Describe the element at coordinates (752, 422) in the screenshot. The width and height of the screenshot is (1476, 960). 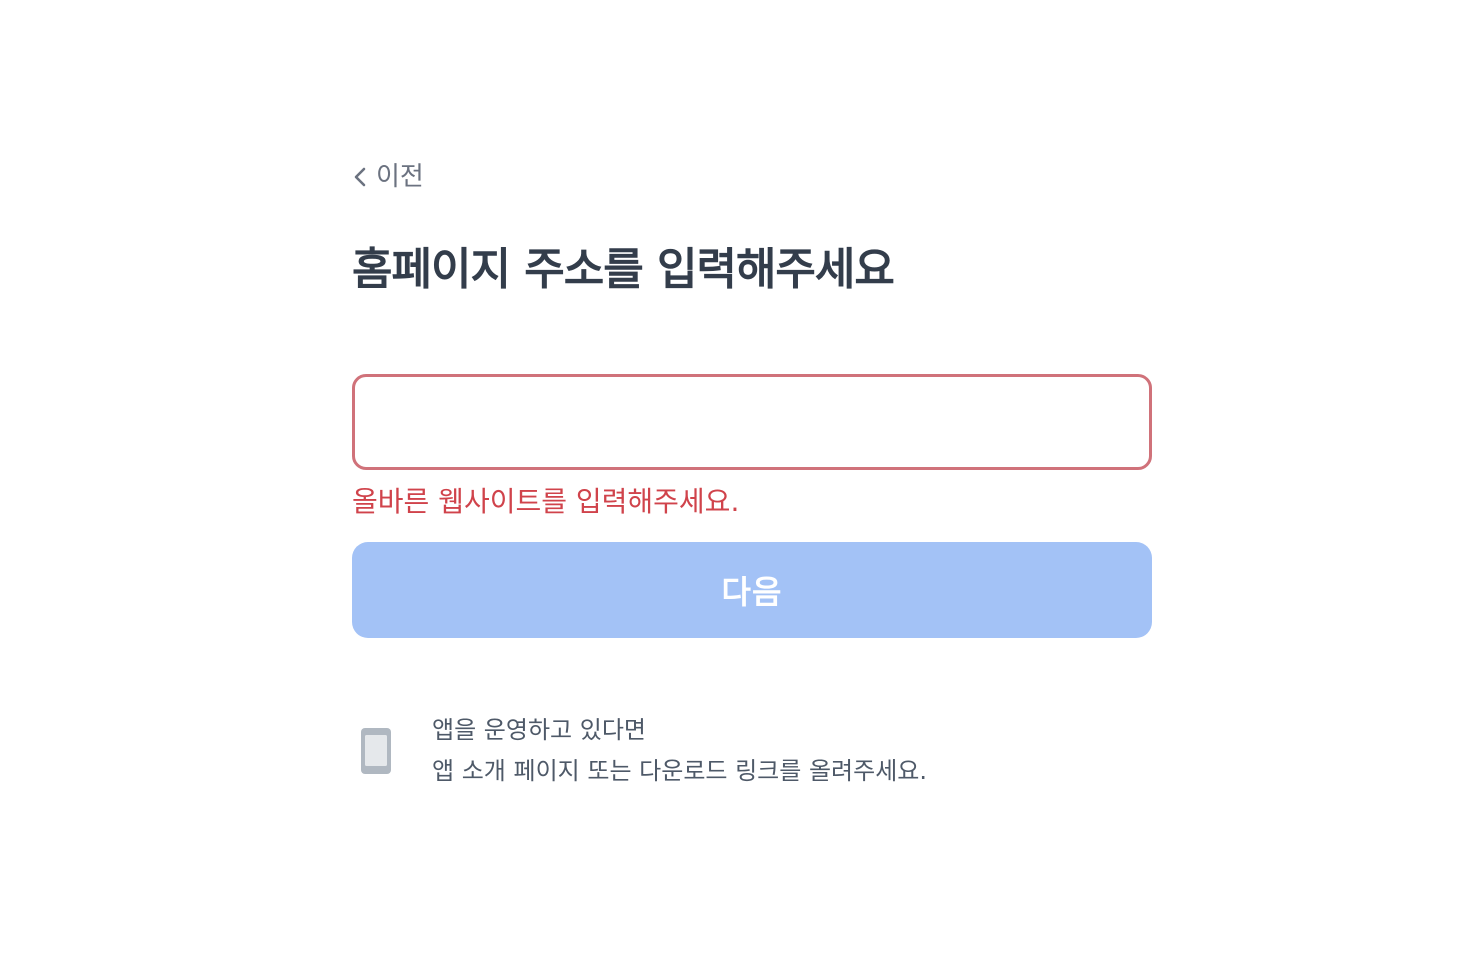
I see `homepage-url-input` at that location.